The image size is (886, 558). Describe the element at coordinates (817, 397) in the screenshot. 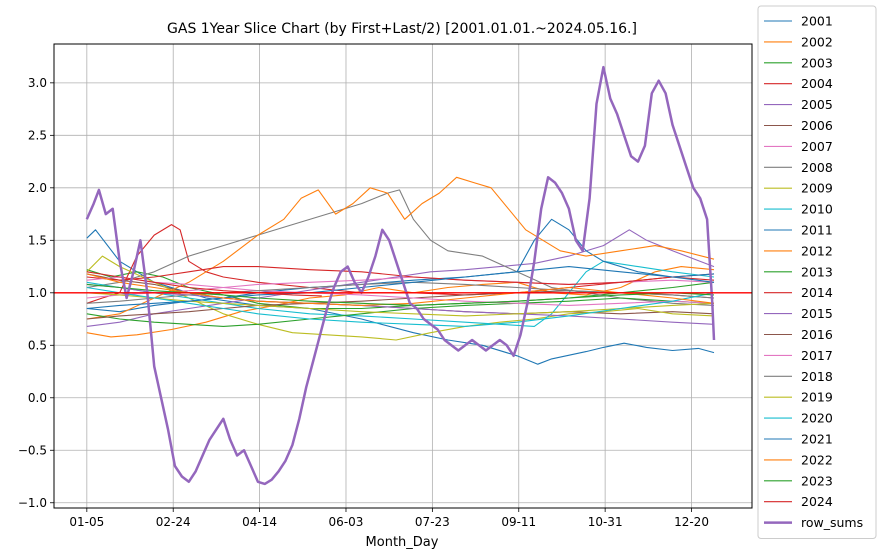

I see `legend-label: 2019` at that location.